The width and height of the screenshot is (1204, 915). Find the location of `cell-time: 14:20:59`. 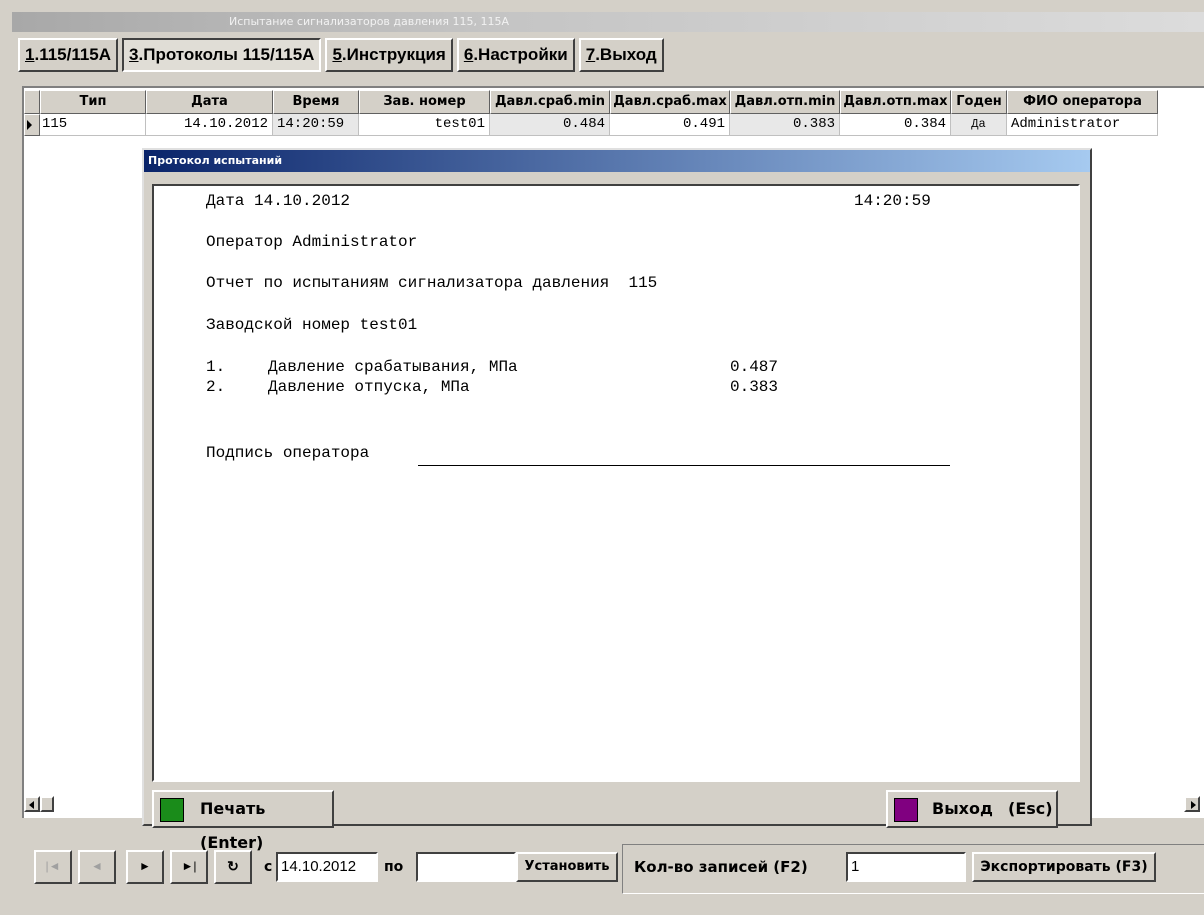

cell-time: 14:20:59 is located at coordinates (316, 125).